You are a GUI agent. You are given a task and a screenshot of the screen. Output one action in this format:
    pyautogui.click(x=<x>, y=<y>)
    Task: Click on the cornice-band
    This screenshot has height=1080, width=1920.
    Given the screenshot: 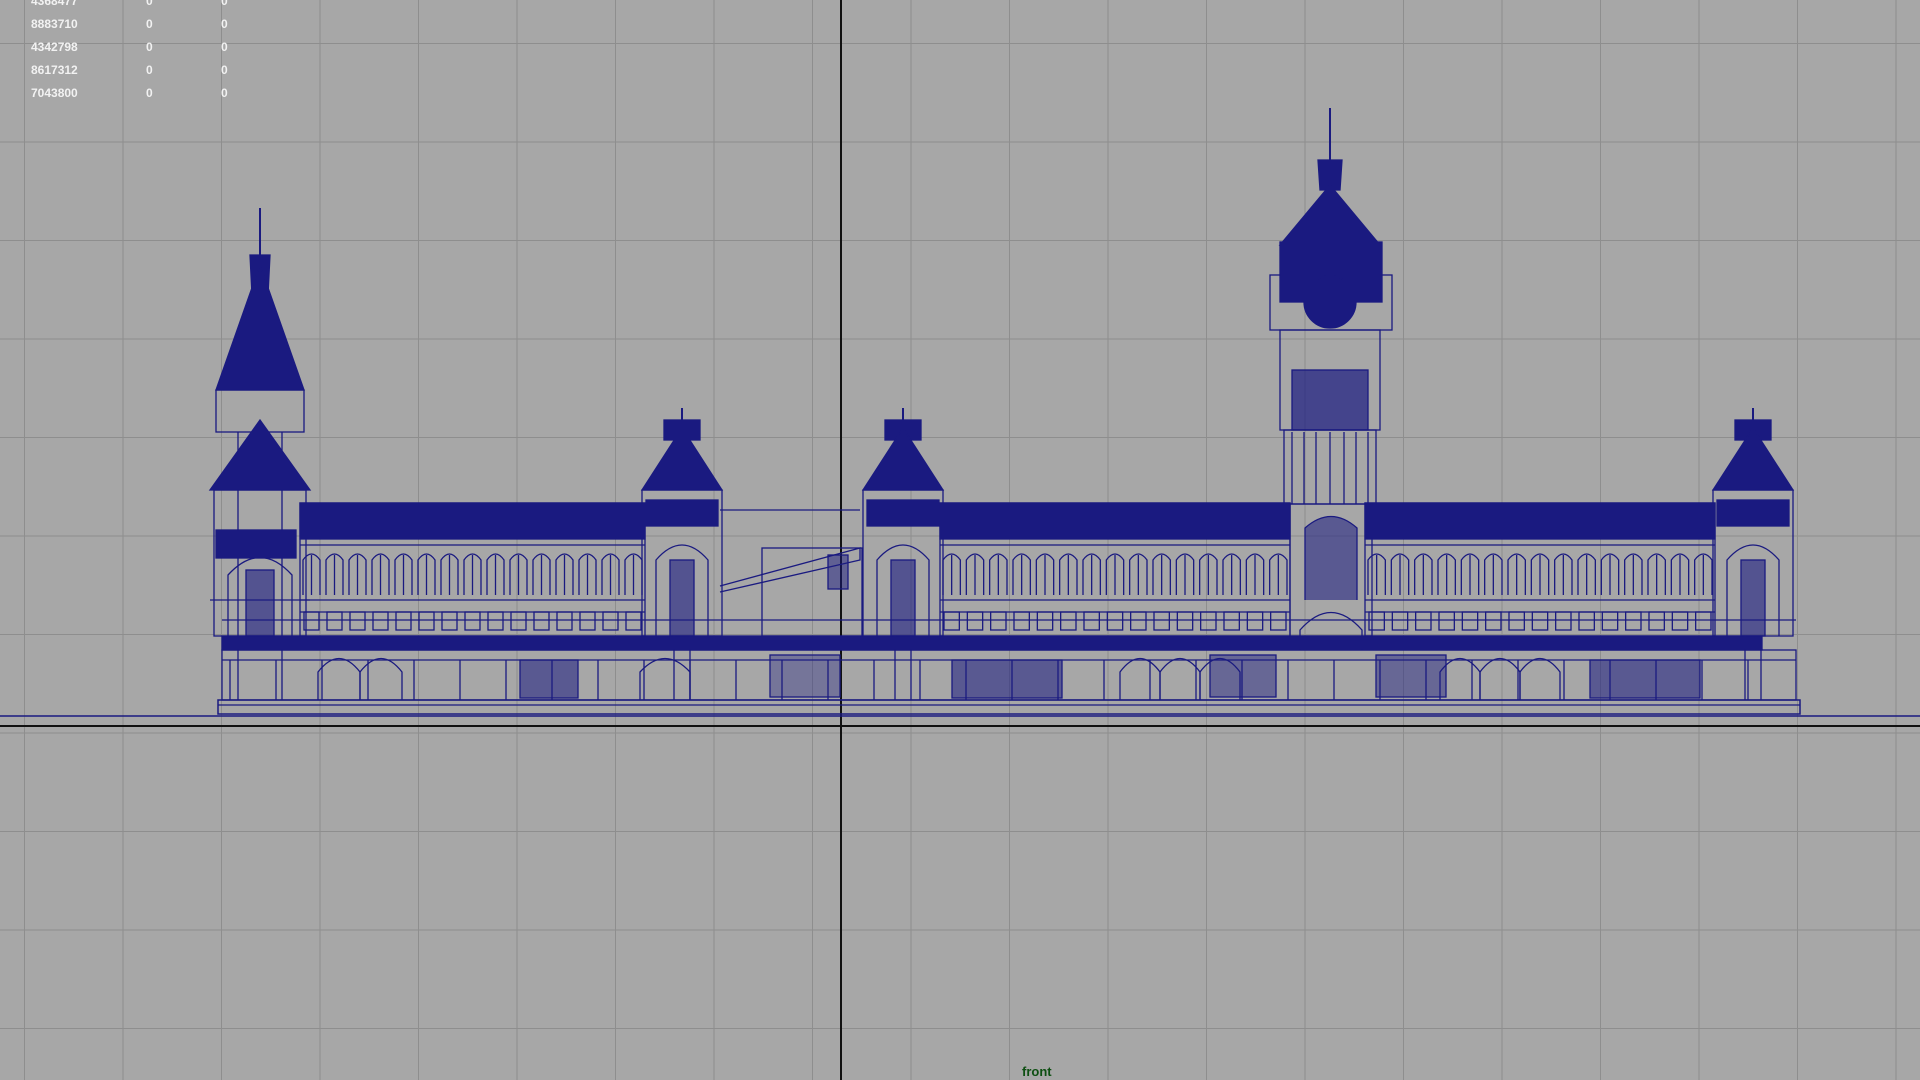 What is the action you would take?
    pyautogui.click(x=992, y=643)
    